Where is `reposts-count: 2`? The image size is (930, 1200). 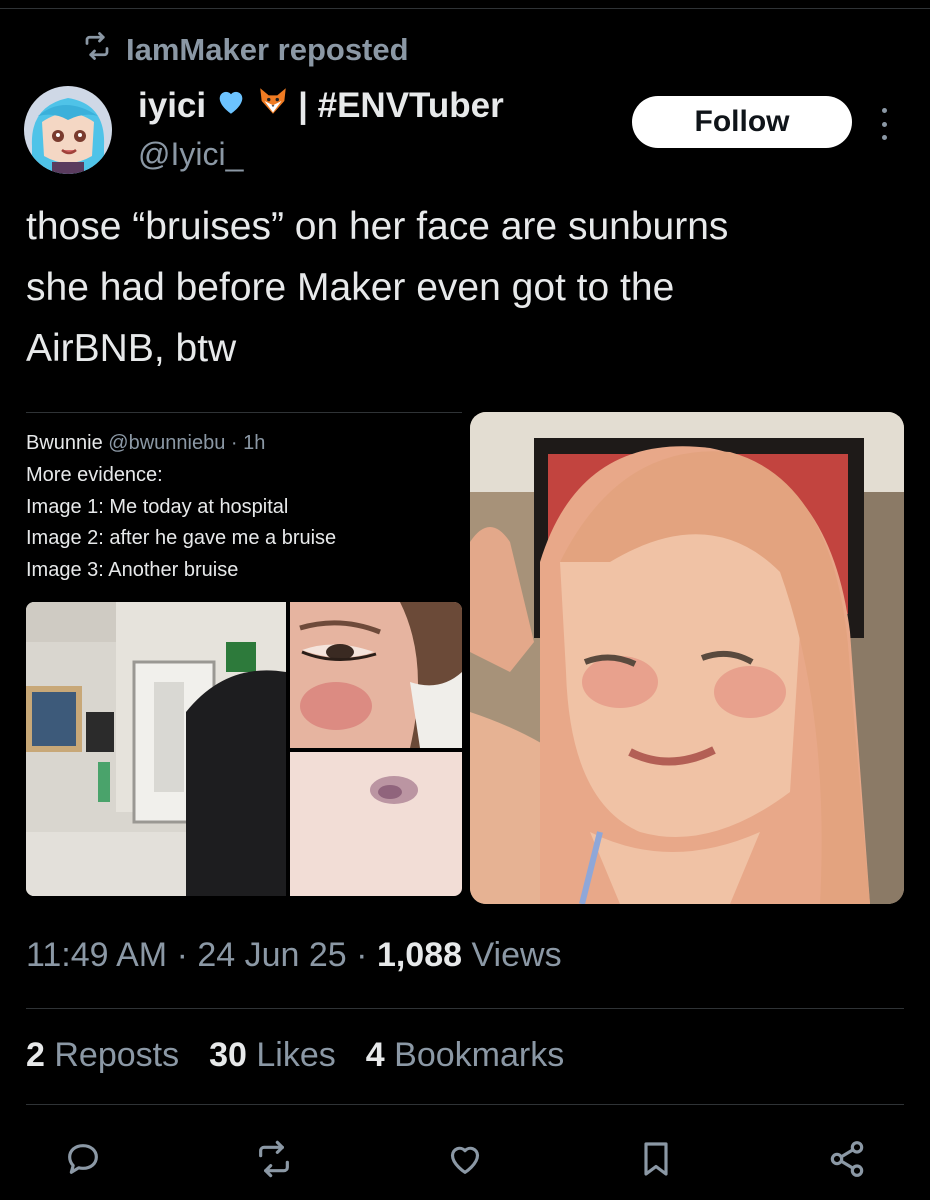 reposts-count: 2 is located at coordinates (35, 1055).